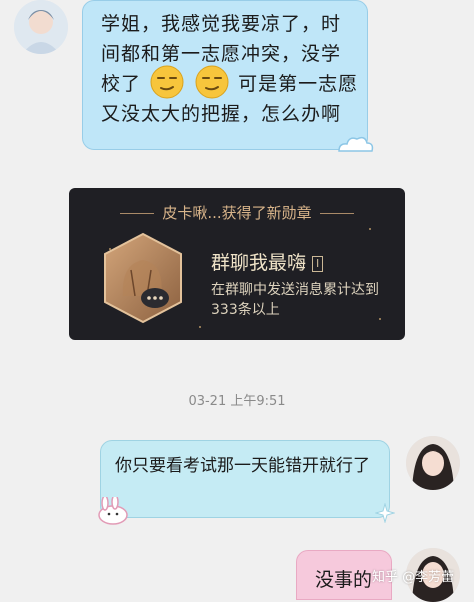  I want to click on avatar-incoming-icon, so click(41, 27).